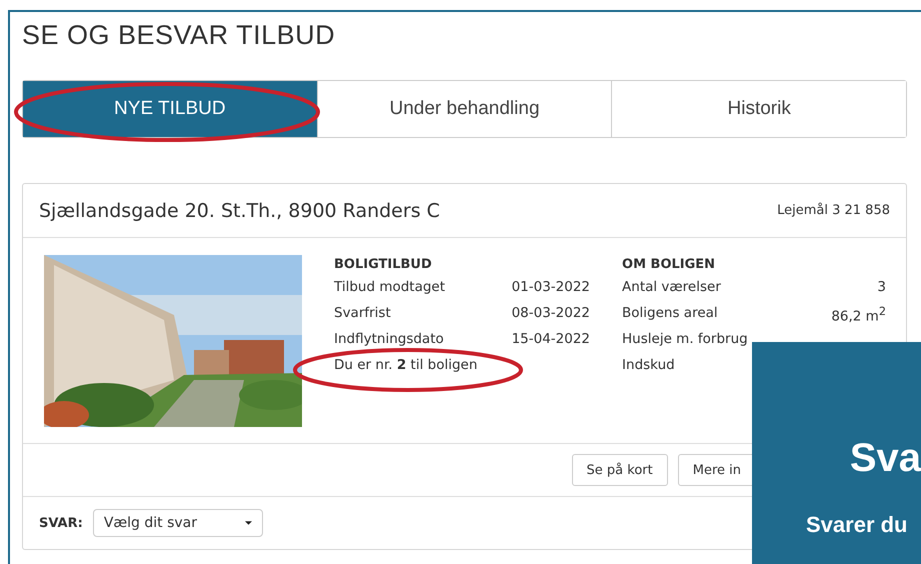 The image size is (921, 564). I want to click on address: Sjællandsgade 20. St.Th., 8900 Randers C, so click(239, 211).